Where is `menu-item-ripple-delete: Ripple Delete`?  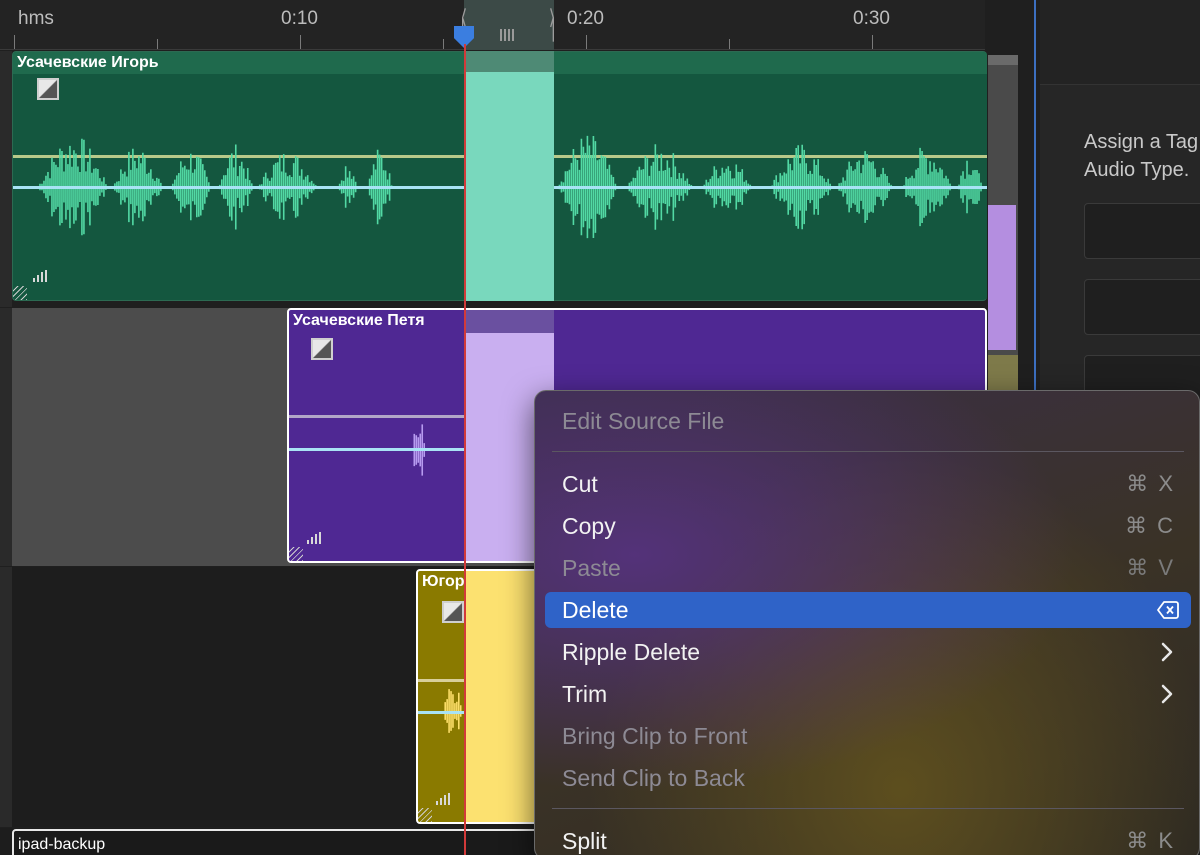 menu-item-ripple-delete: Ripple Delete is located at coordinates (868, 652).